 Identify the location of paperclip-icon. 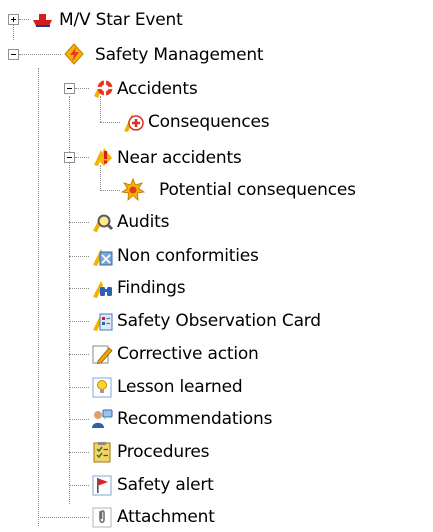
(102, 517).